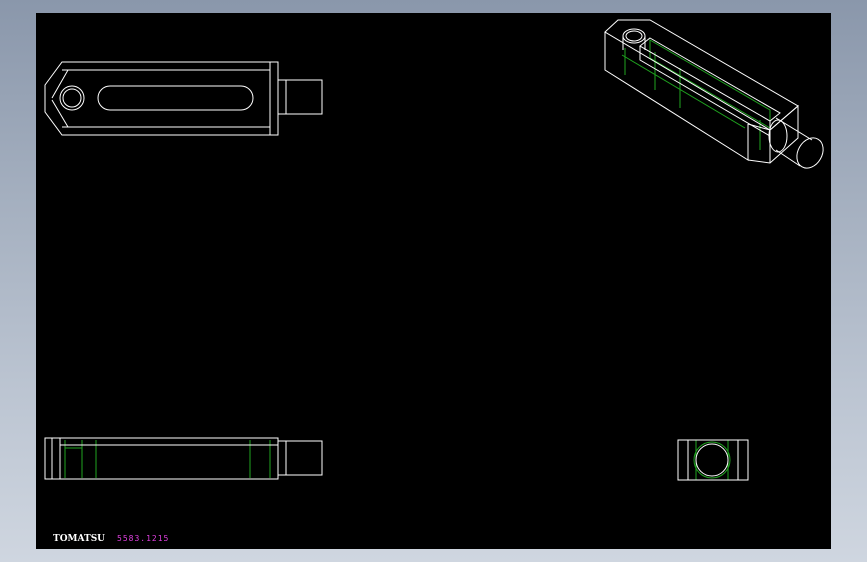  What do you see at coordinates (167, 459) in the screenshot?
I see `hidden-lines-front` at bounding box center [167, 459].